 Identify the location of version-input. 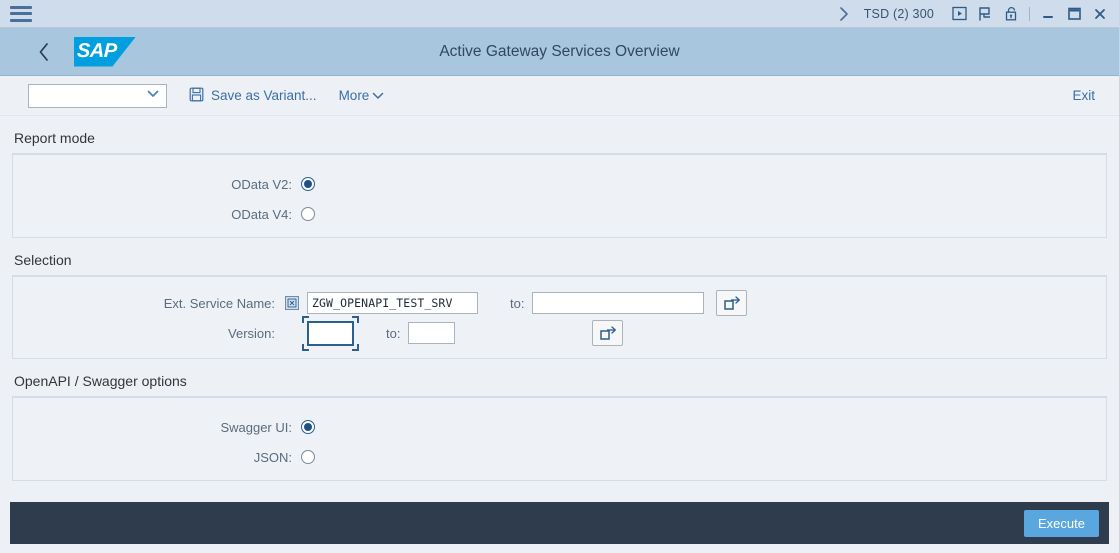
(330, 333).